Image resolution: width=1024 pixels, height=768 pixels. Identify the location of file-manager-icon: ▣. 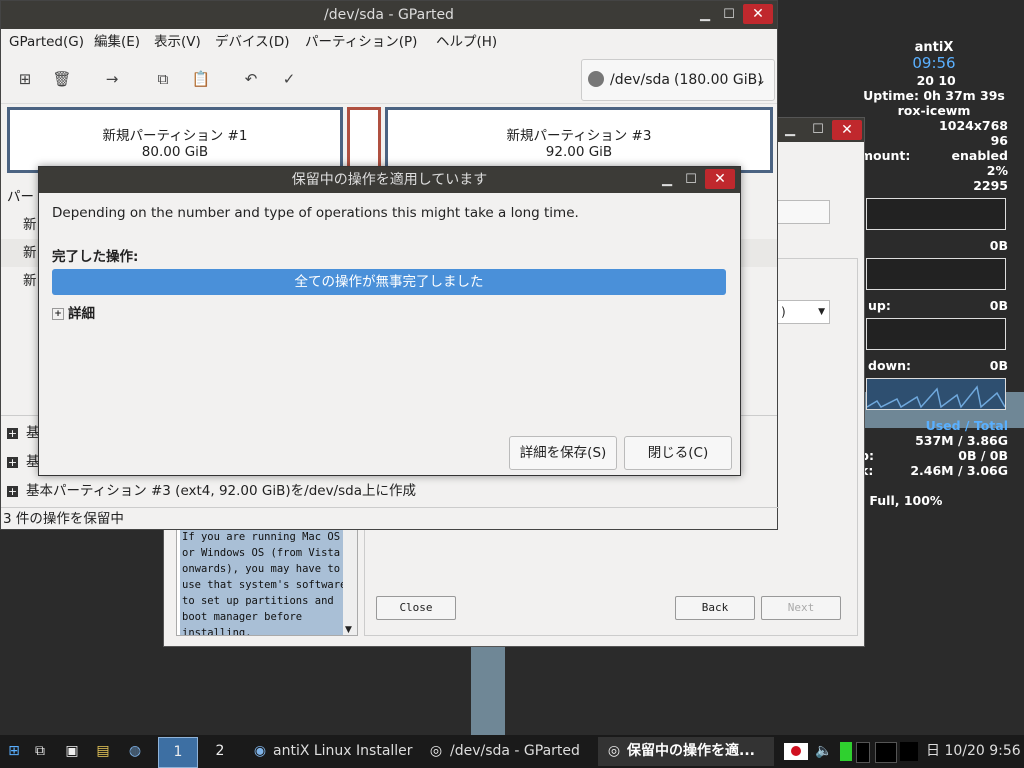
(72, 751).